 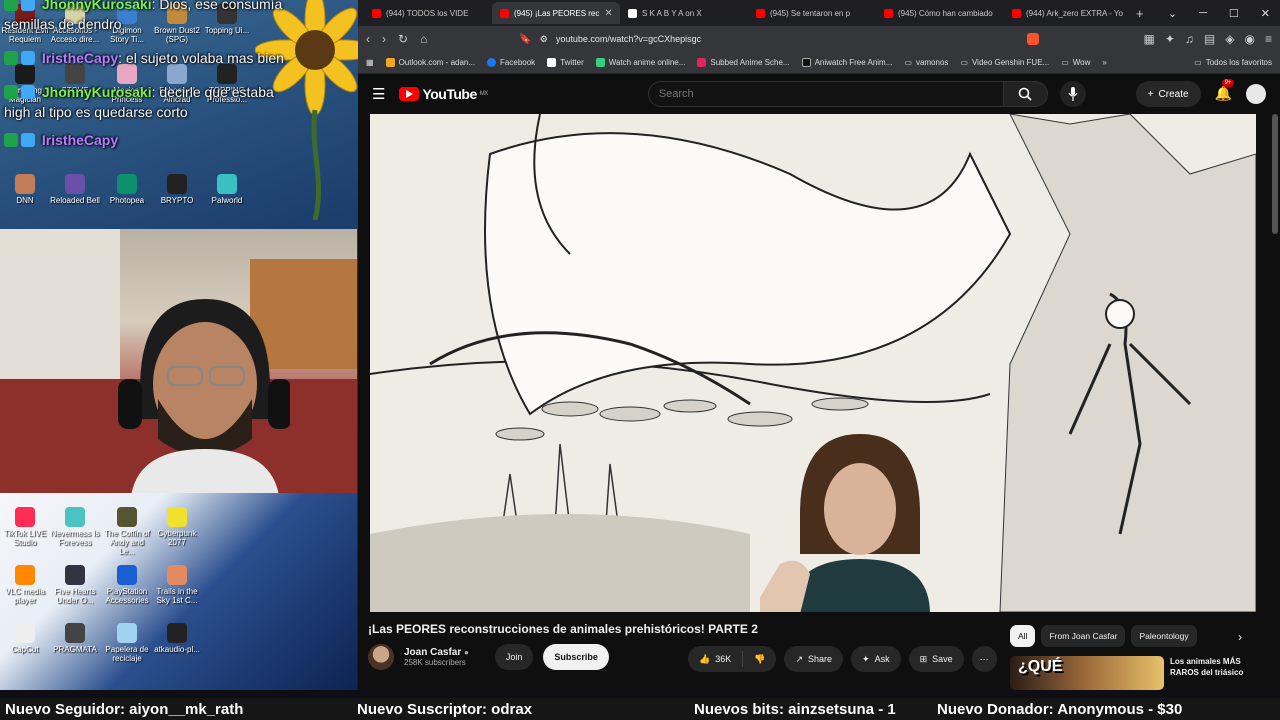 What do you see at coordinates (1023, 636) in the screenshot?
I see `chip-all: All` at bounding box center [1023, 636].